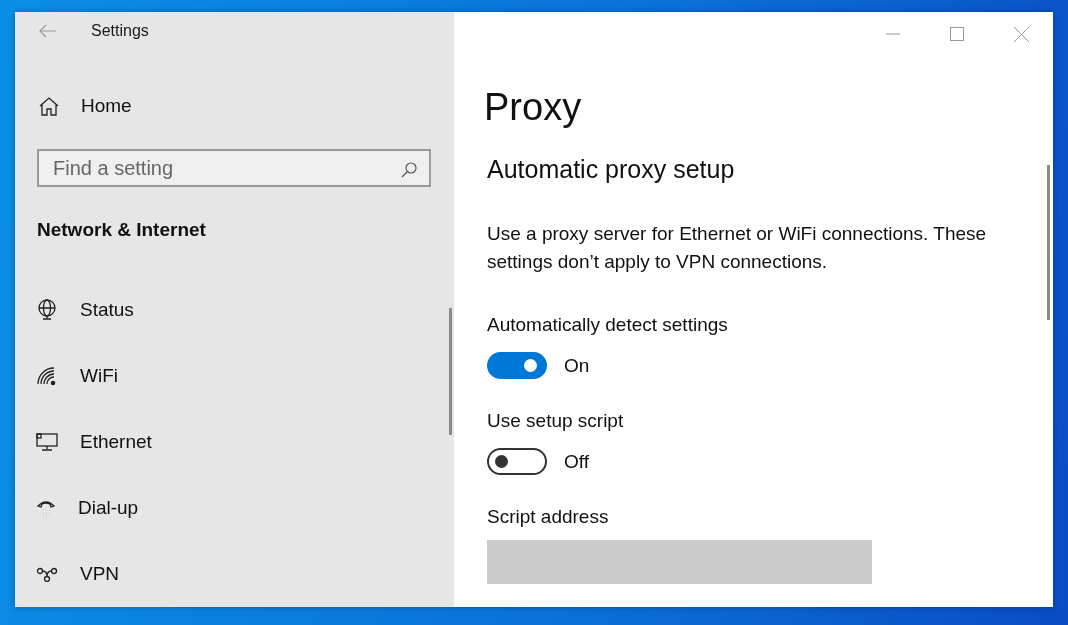 The height and width of the screenshot is (625, 1068). Describe the element at coordinates (47, 442) in the screenshot. I see `monitor-icon` at that location.